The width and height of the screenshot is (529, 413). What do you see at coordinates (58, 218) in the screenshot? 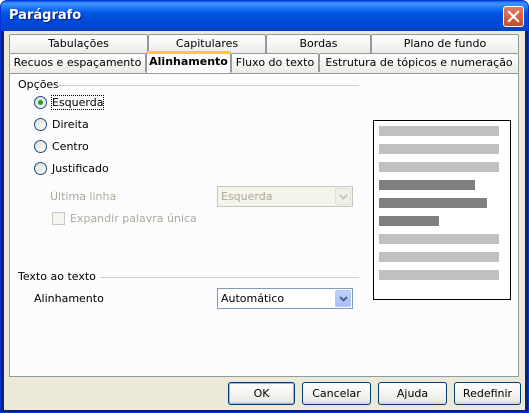
I see `expand-word-checkbox` at bounding box center [58, 218].